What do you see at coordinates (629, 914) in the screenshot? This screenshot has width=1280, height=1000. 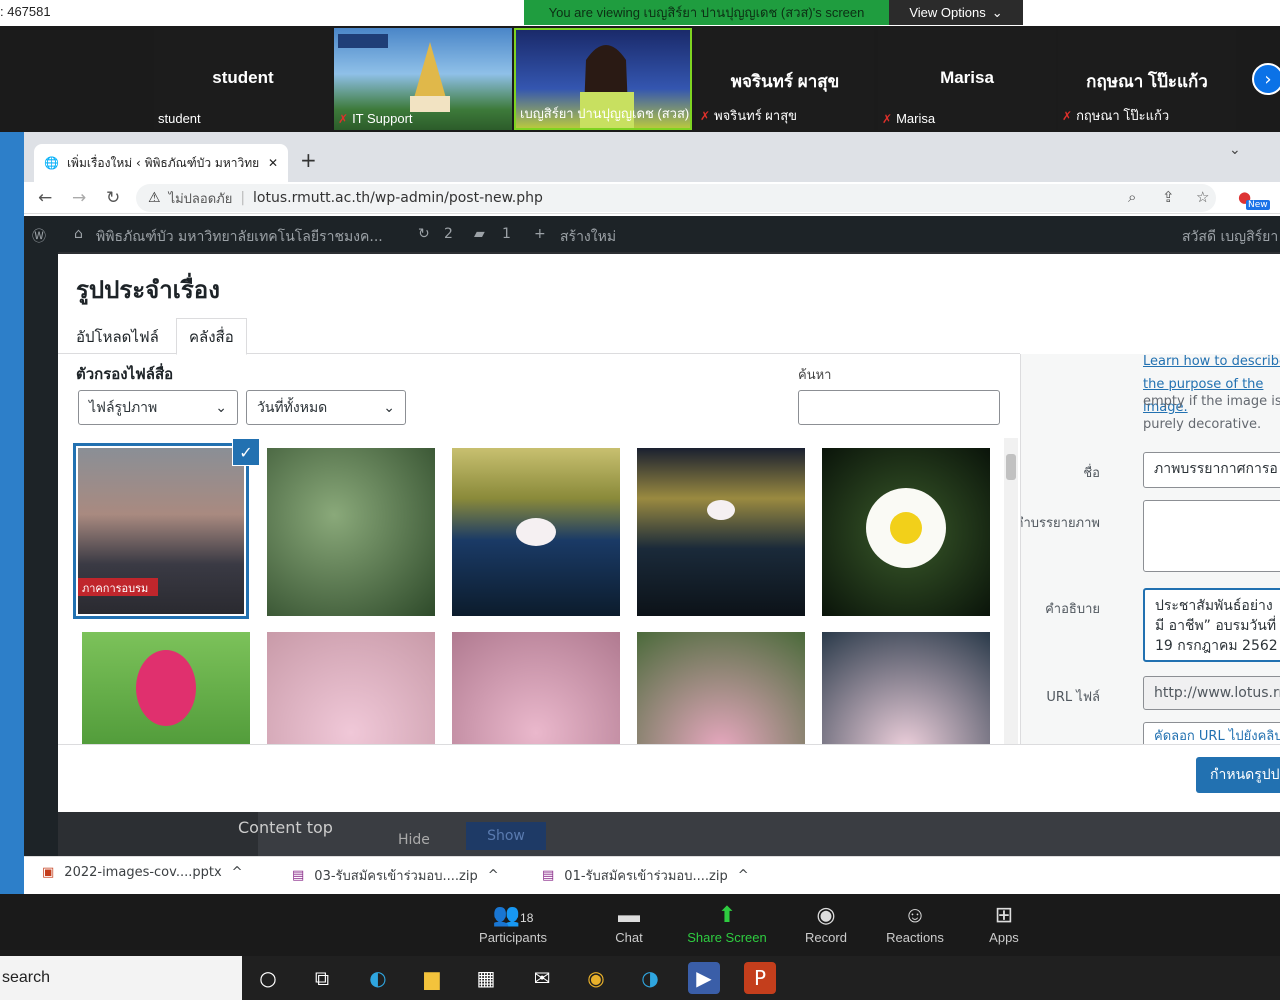 I see `chat-icon: ▬` at bounding box center [629, 914].